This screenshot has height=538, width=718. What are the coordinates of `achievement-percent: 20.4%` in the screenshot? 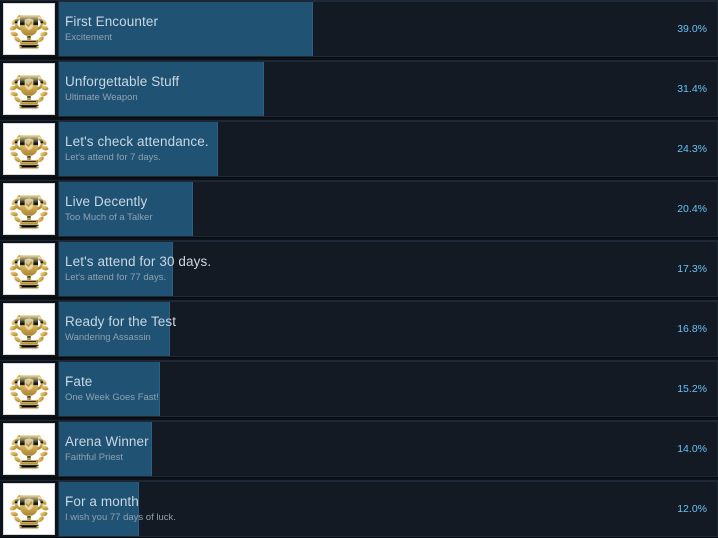 It's located at (692, 209).